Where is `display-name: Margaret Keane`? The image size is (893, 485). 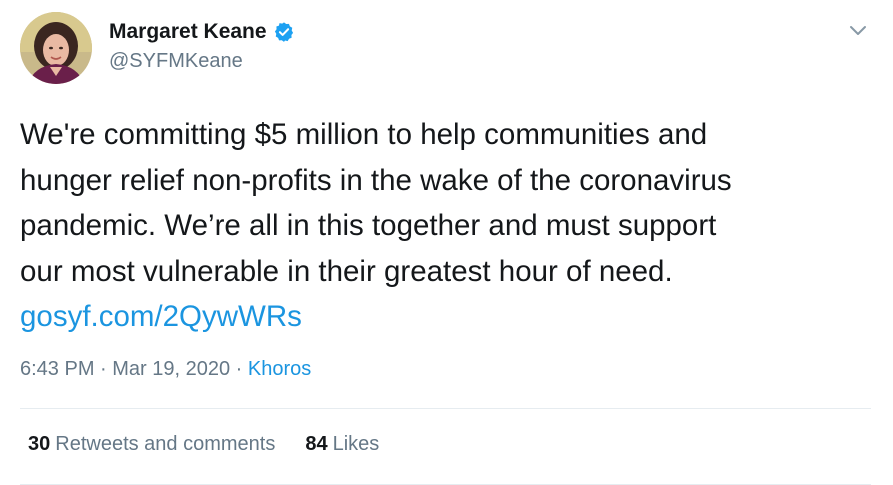
display-name: Margaret Keane is located at coordinates (188, 32).